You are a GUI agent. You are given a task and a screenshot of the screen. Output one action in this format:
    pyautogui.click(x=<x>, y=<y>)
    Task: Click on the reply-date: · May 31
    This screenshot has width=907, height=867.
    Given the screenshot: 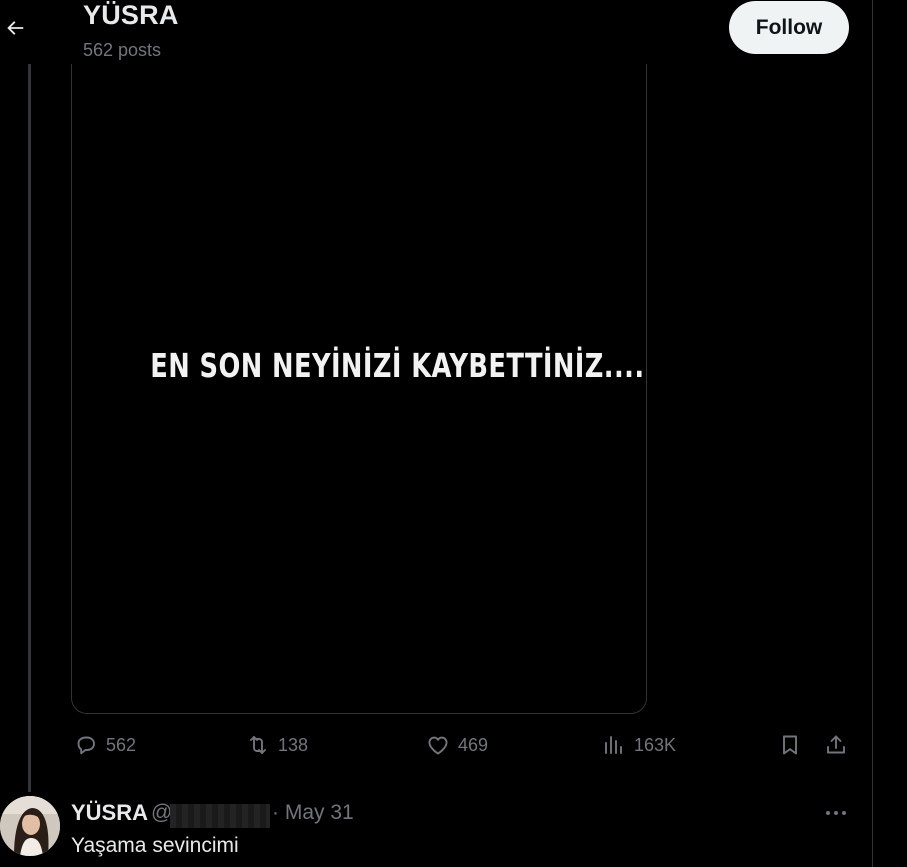 What is the action you would take?
    pyautogui.click(x=313, y=813)
    